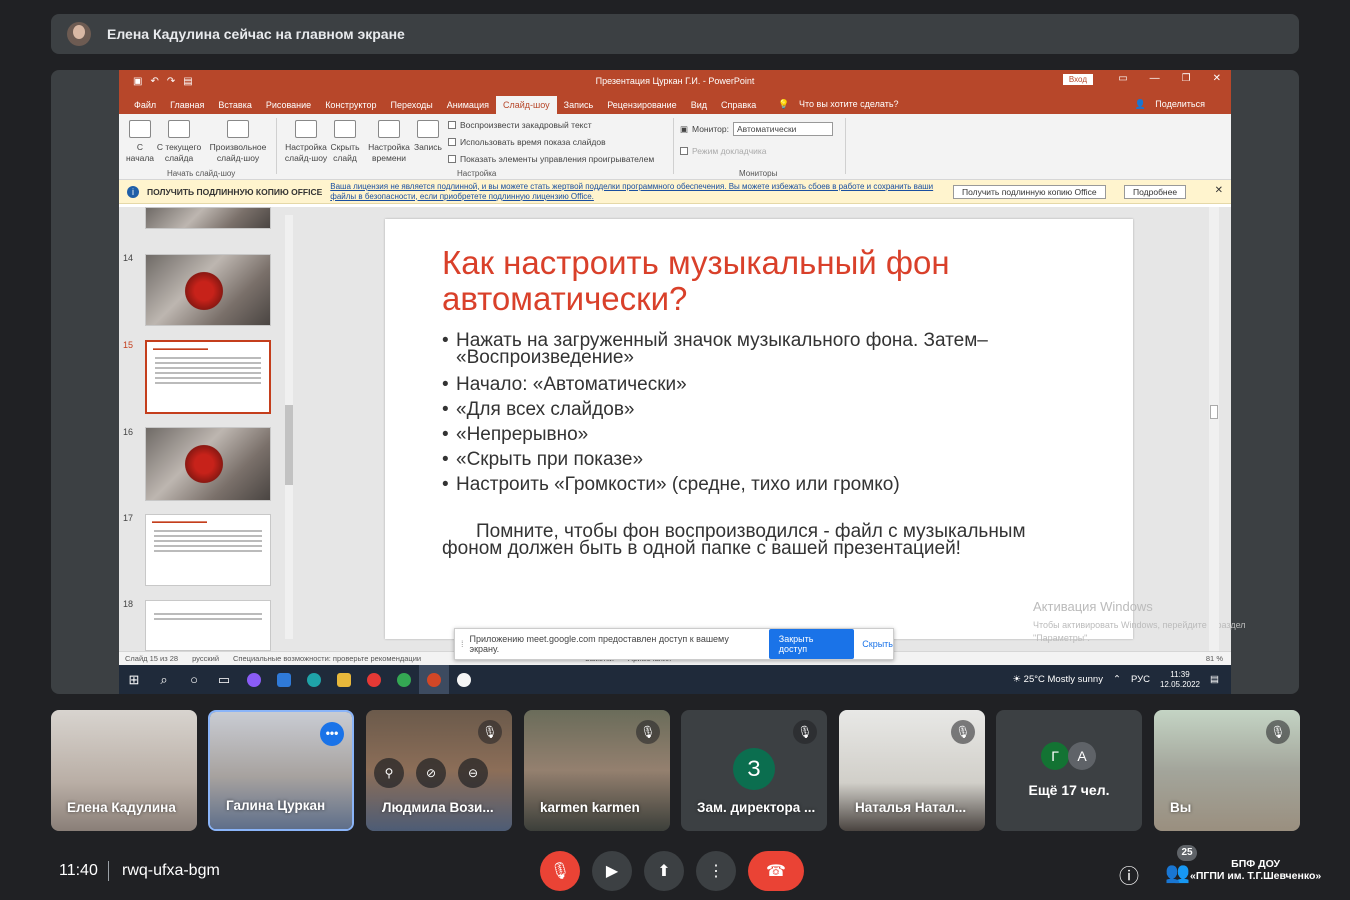 The height and width of the screenshot is (900, 1350). I want to click on minimize-icon: —, so click(1155, 78).